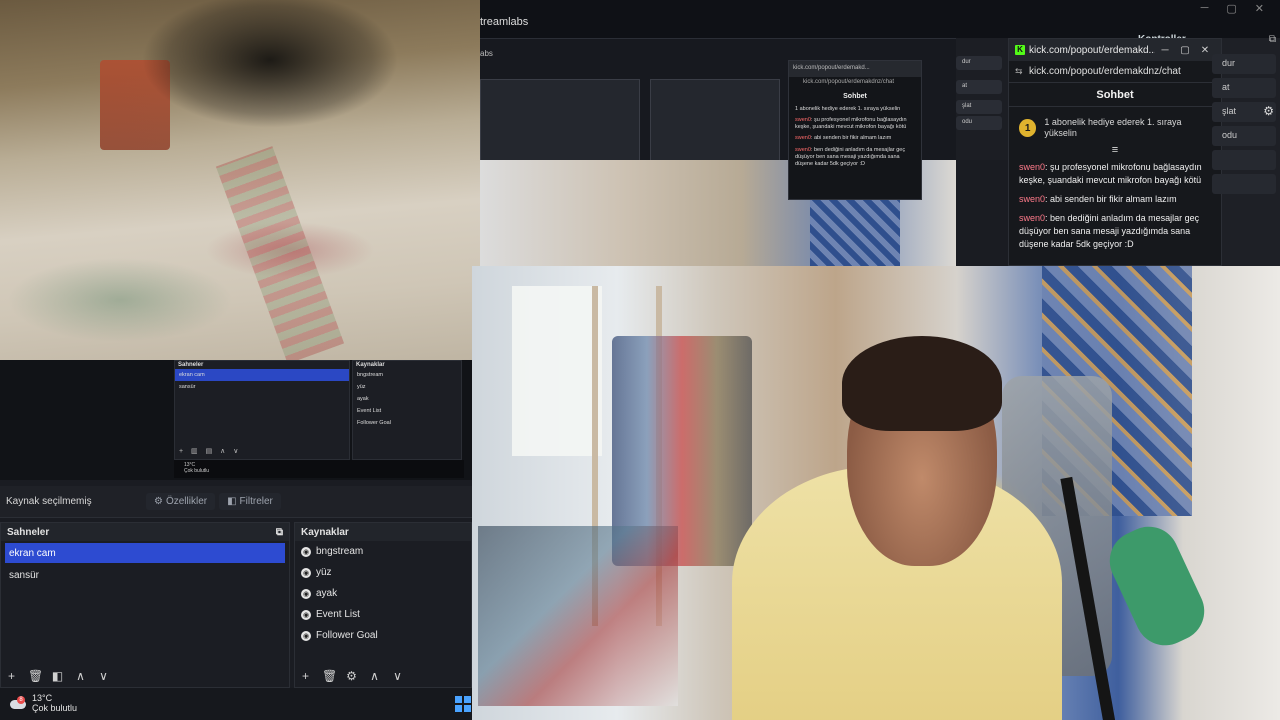 The height and width of the screenshot is (720, 1280). Describe the element at coordinates (262, 375) in the screenshot. I see `nested-scene-item: ekran cam` at that location.